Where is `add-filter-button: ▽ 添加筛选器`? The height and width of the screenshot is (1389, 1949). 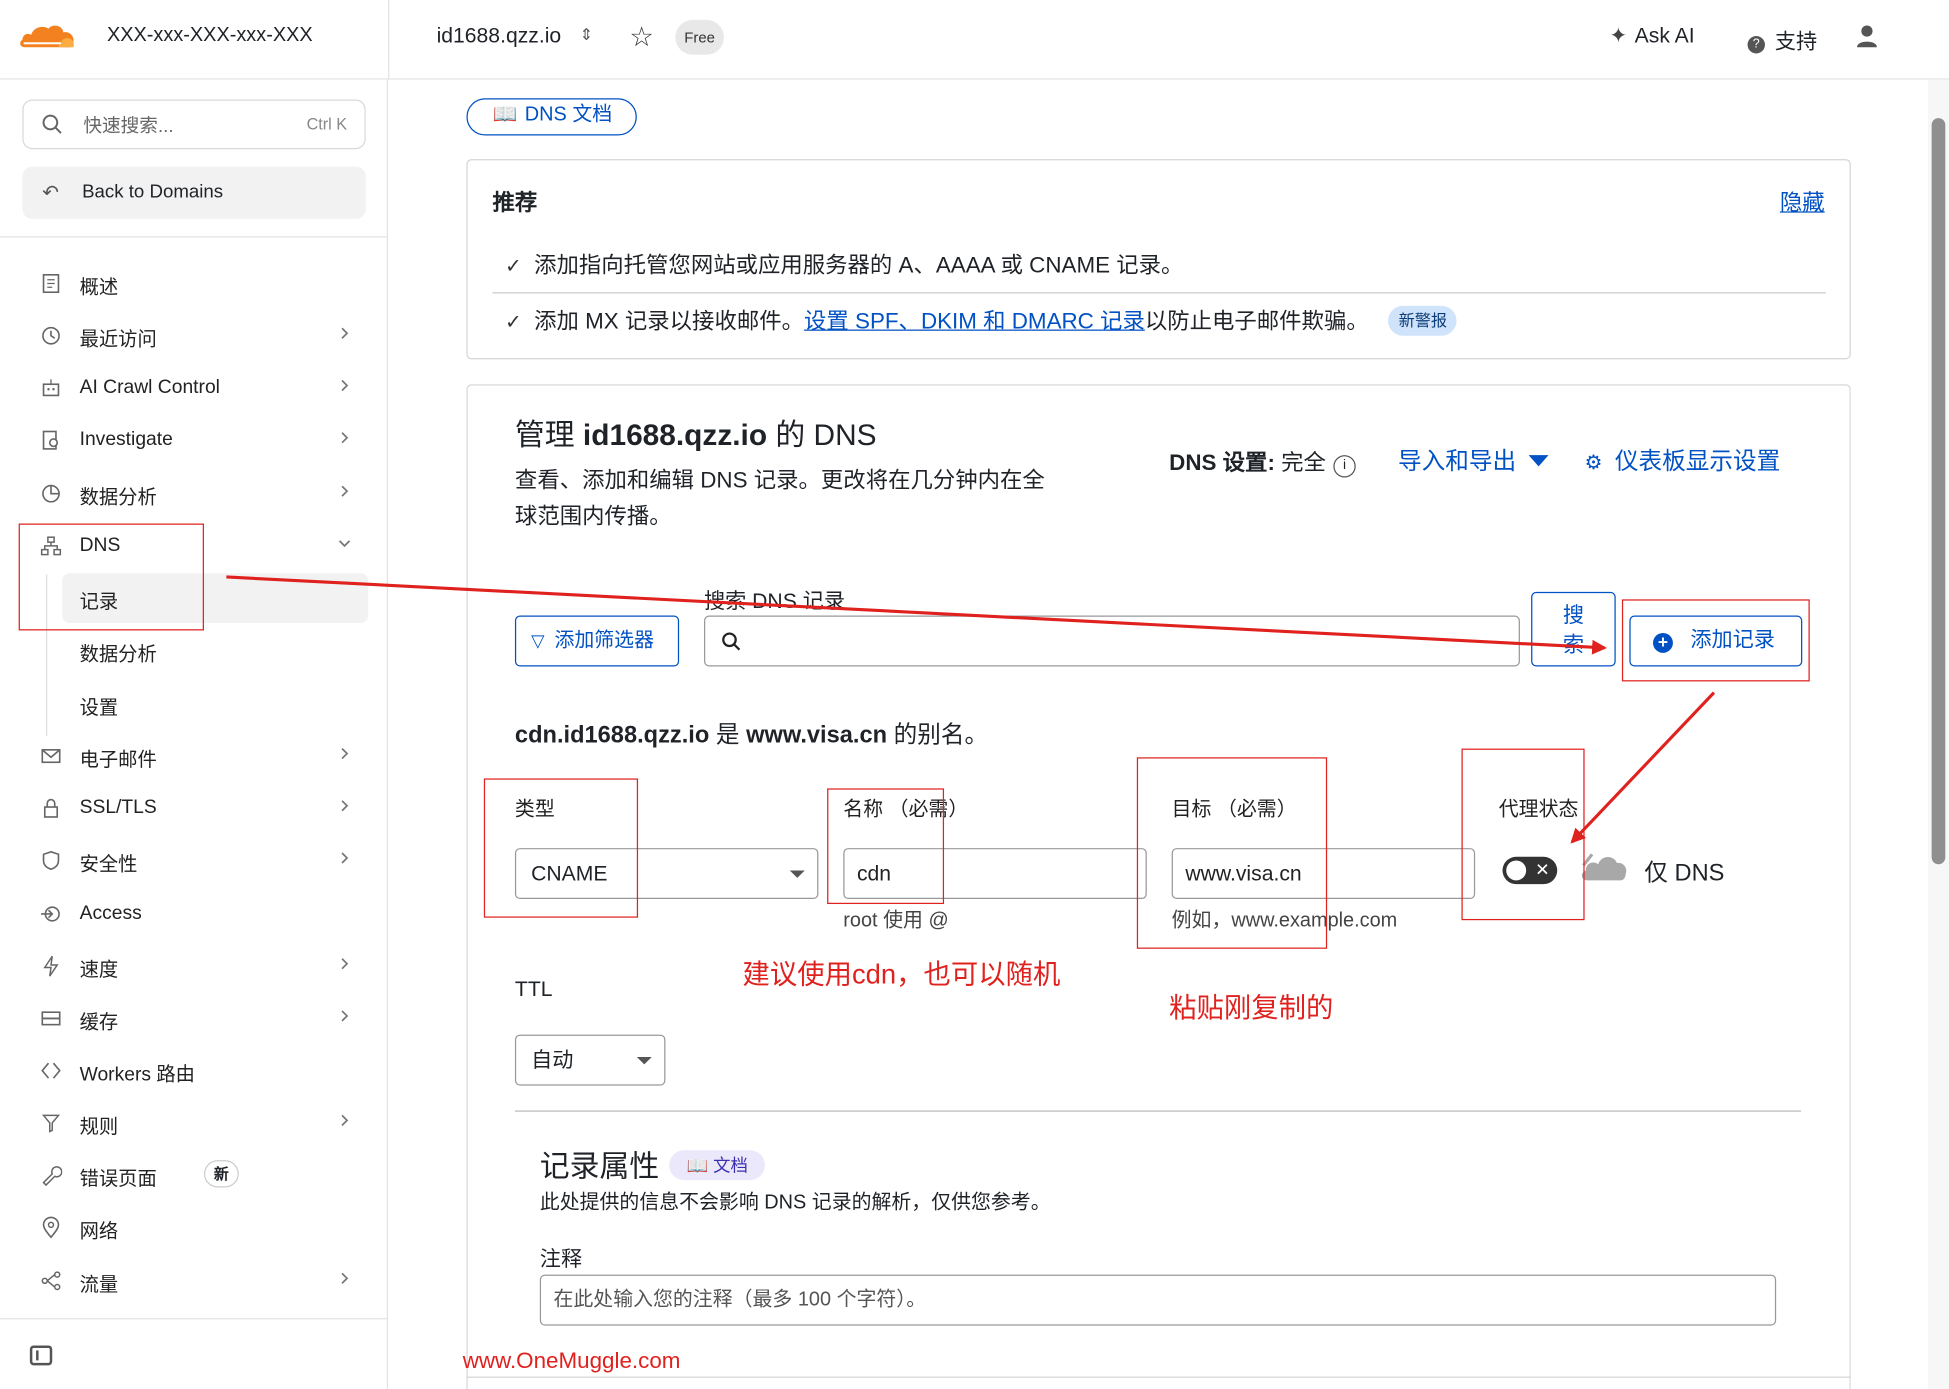
add-filter-button: ▽ 添加筛选器 is located at coordinates (597, 641).